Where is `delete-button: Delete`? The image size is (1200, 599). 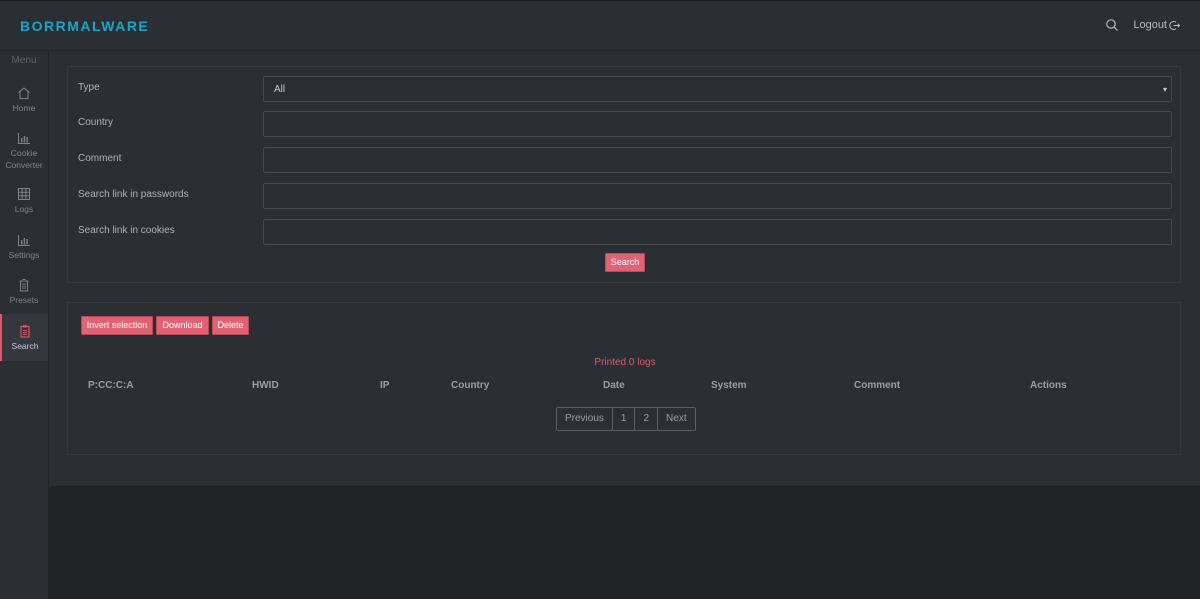
delete-button: Delete is located at coordinates (230, 325).